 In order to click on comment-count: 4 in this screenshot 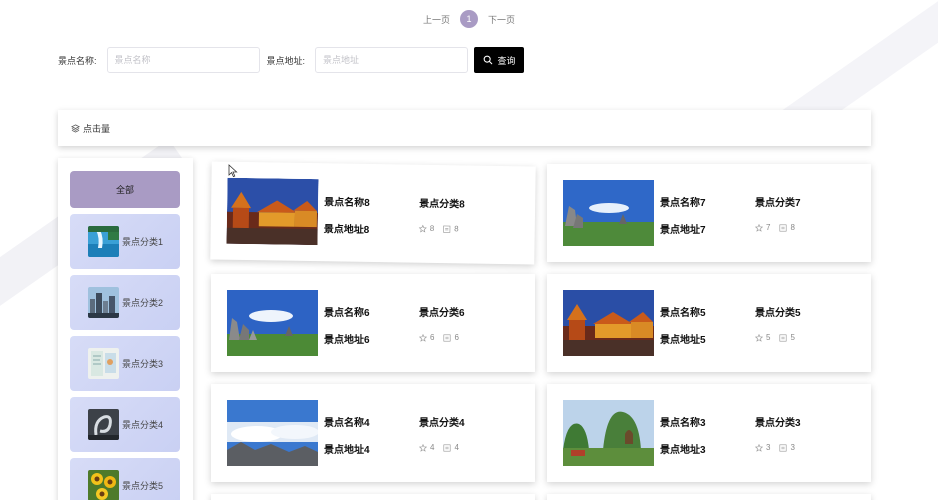, I will do `click(456, 447)`.